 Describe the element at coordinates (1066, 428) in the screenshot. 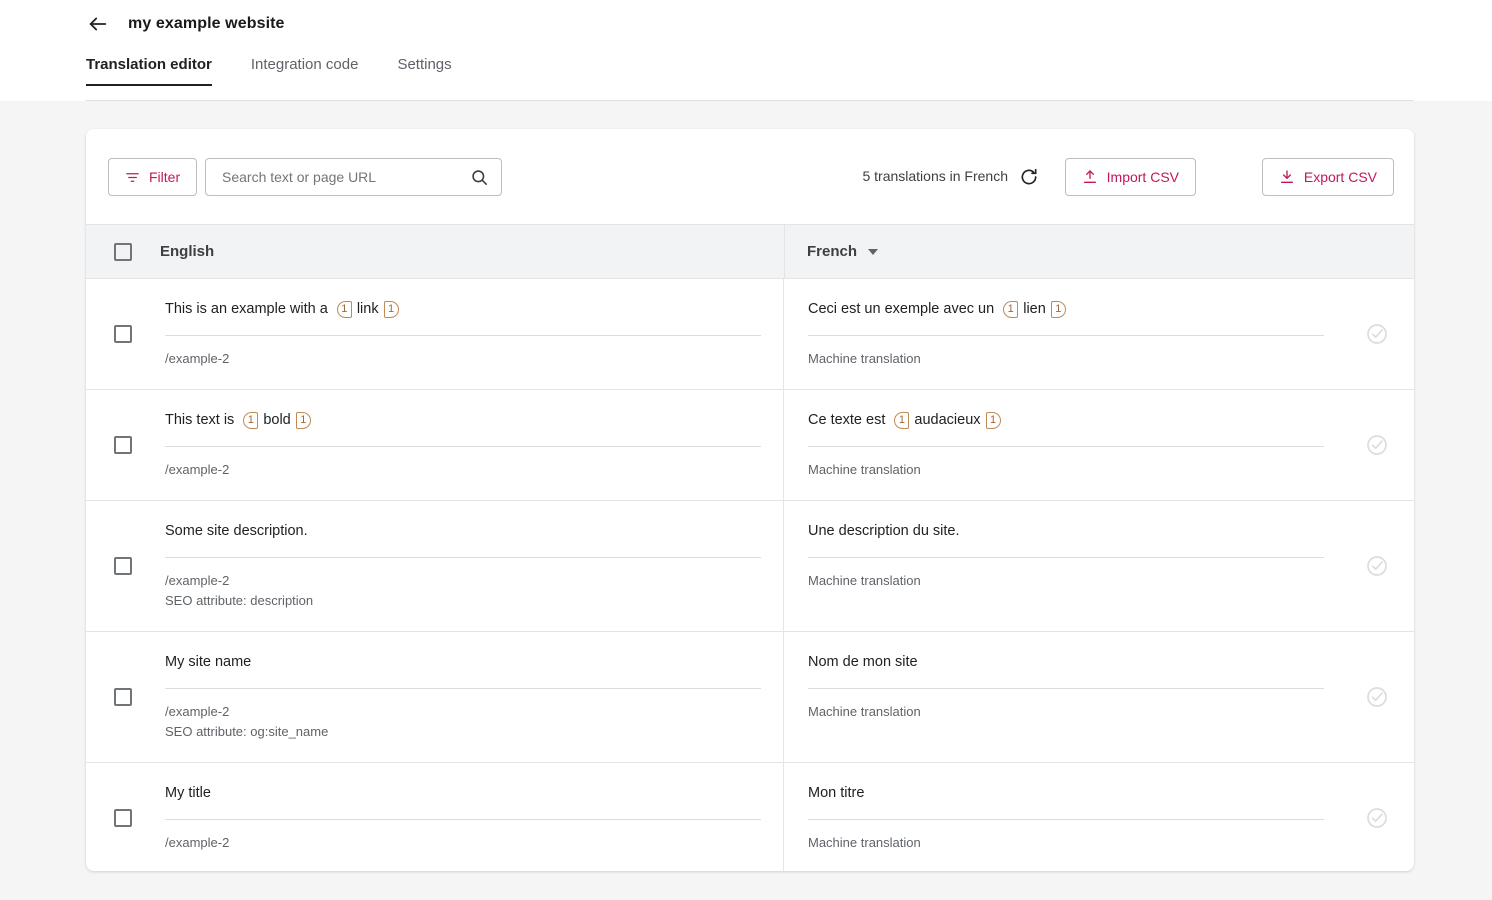

I see `target-text: Ce texte est 1 audacieux 1` at that location.